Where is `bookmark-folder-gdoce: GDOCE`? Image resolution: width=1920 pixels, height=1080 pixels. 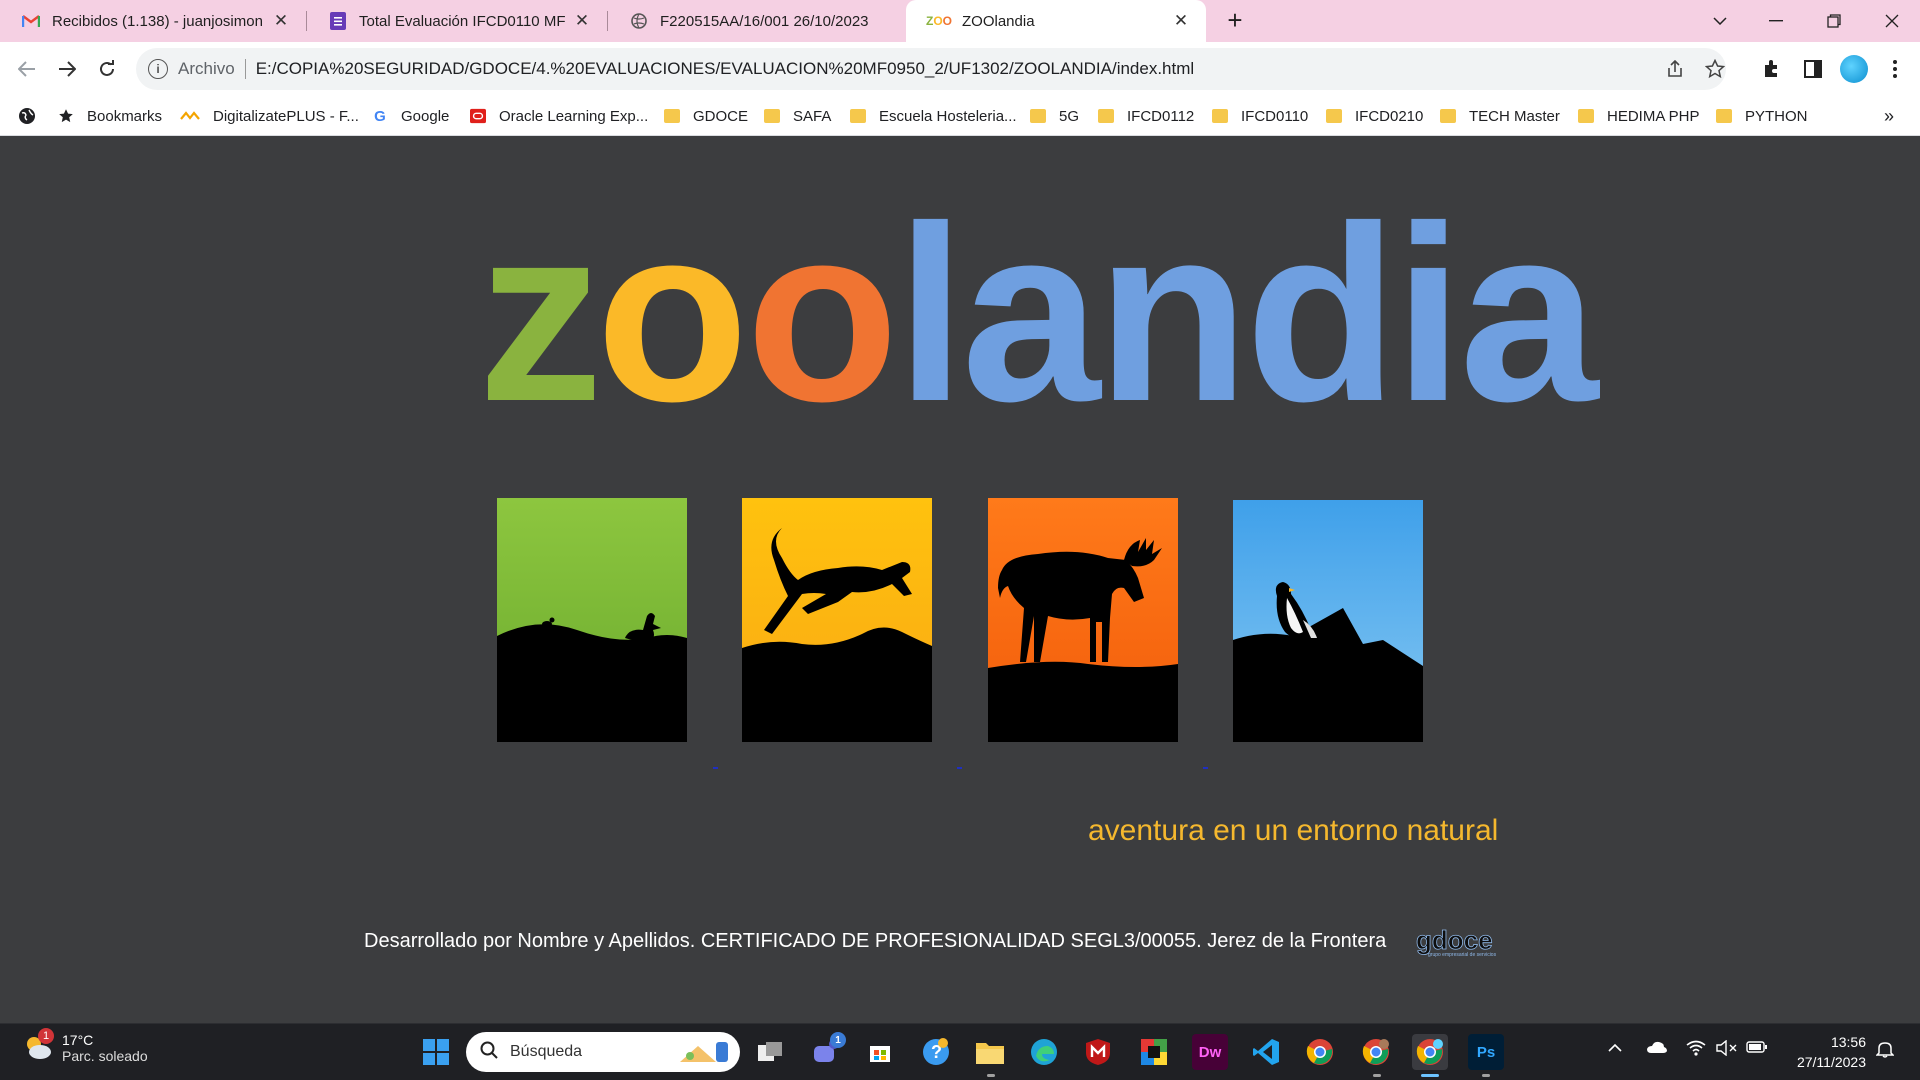
bookmark-folder-gdoce: GDOCE is located at coordinates (706, 116).